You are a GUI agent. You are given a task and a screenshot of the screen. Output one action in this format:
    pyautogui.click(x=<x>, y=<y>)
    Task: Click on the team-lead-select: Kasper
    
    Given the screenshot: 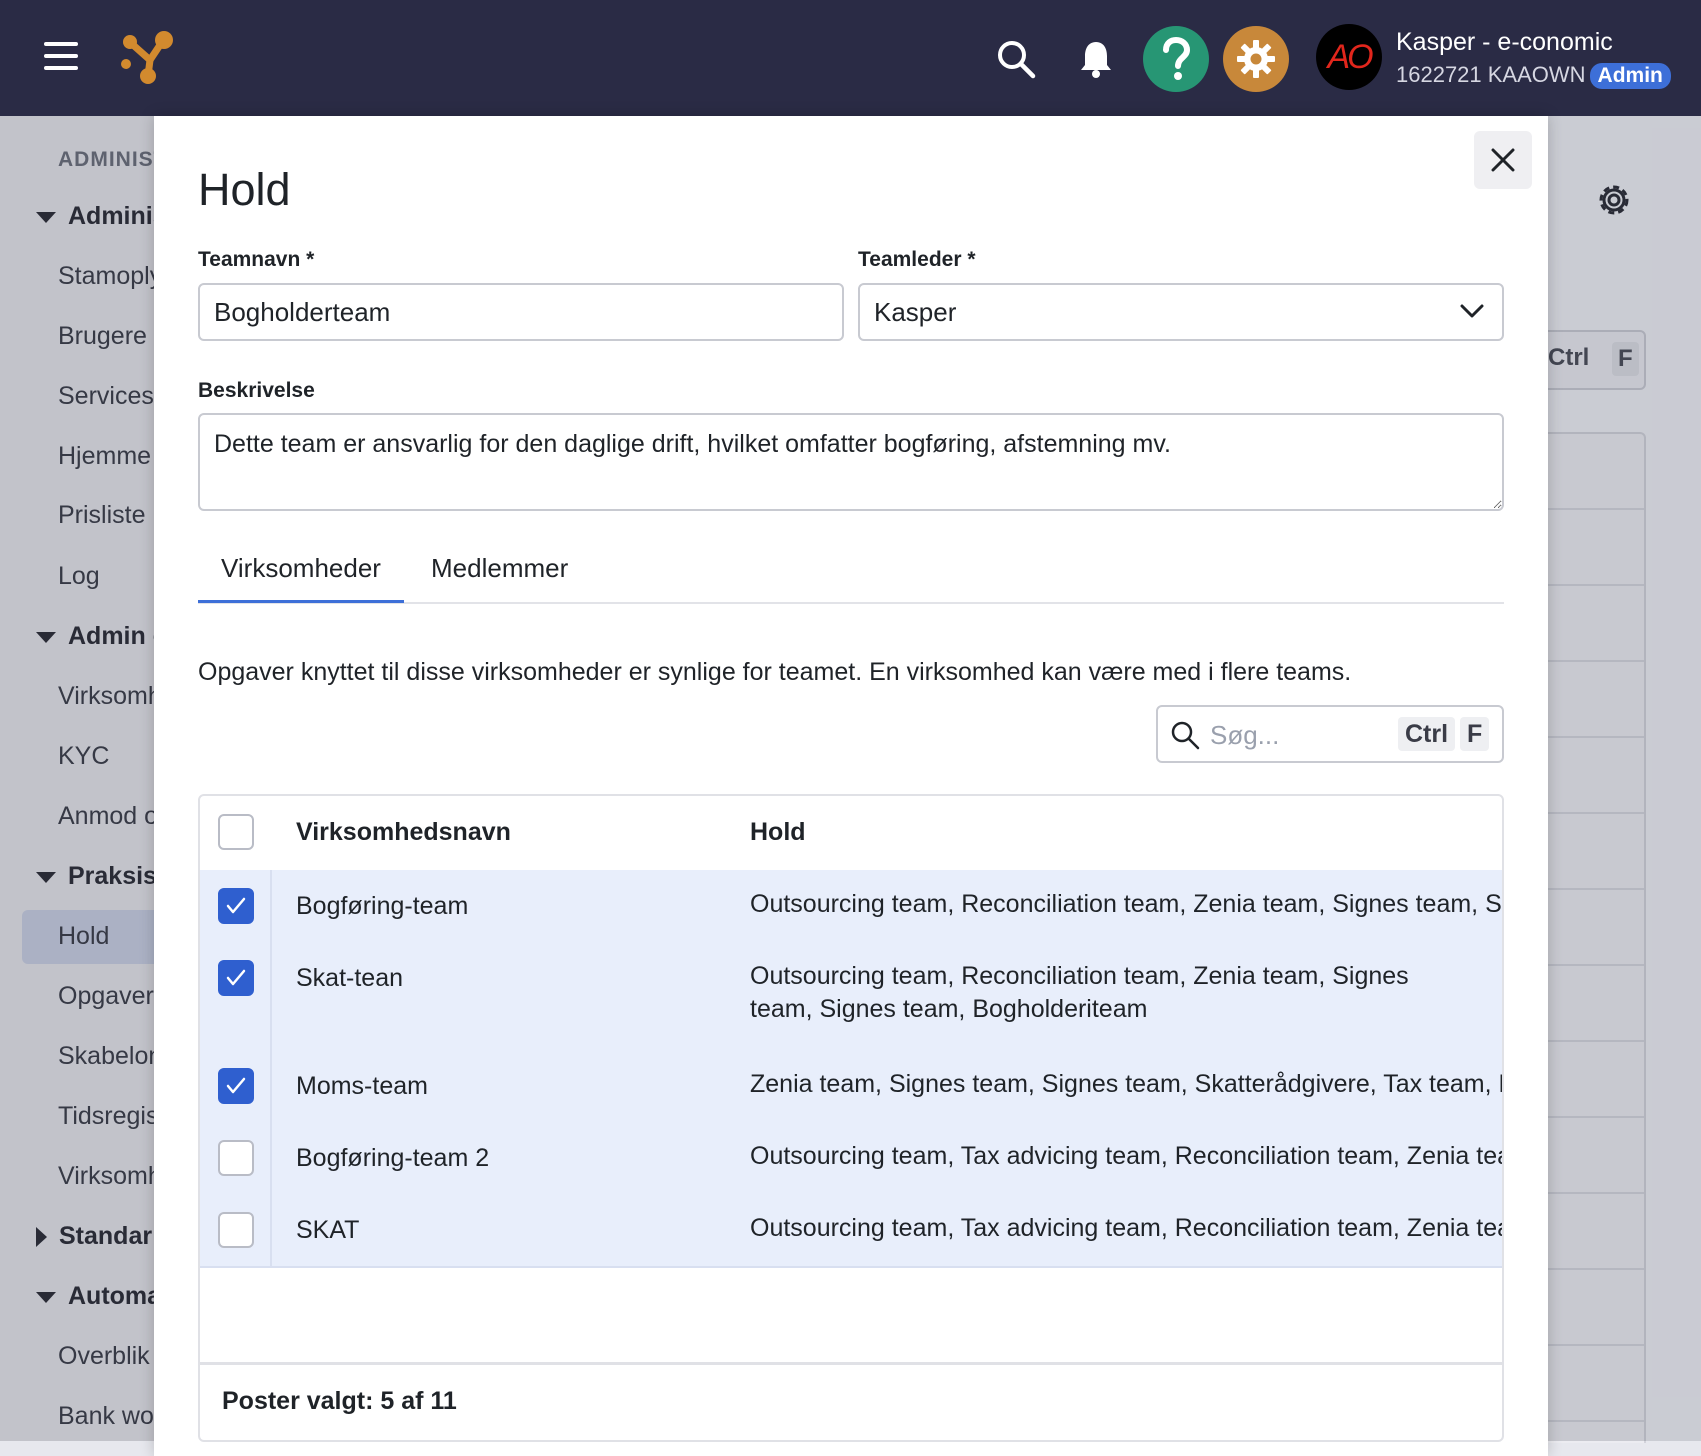 What is the action you would take?
    pyautogui.click(x=1181, y=312)
    